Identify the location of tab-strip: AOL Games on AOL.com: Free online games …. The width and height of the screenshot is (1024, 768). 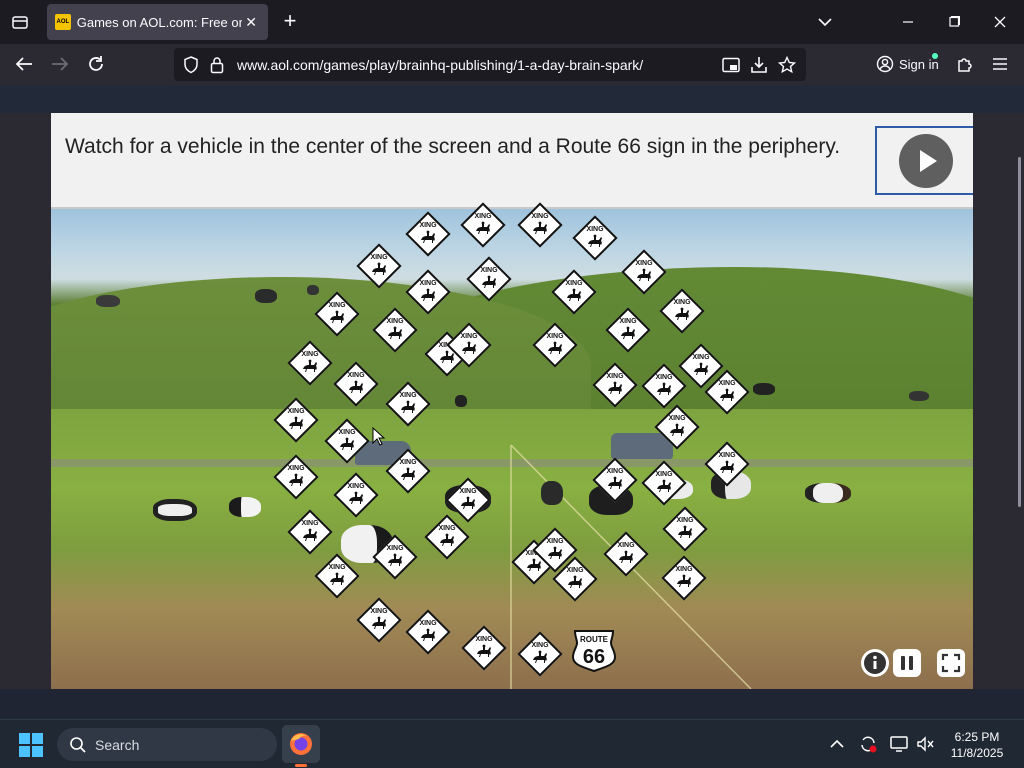
(512, 22).